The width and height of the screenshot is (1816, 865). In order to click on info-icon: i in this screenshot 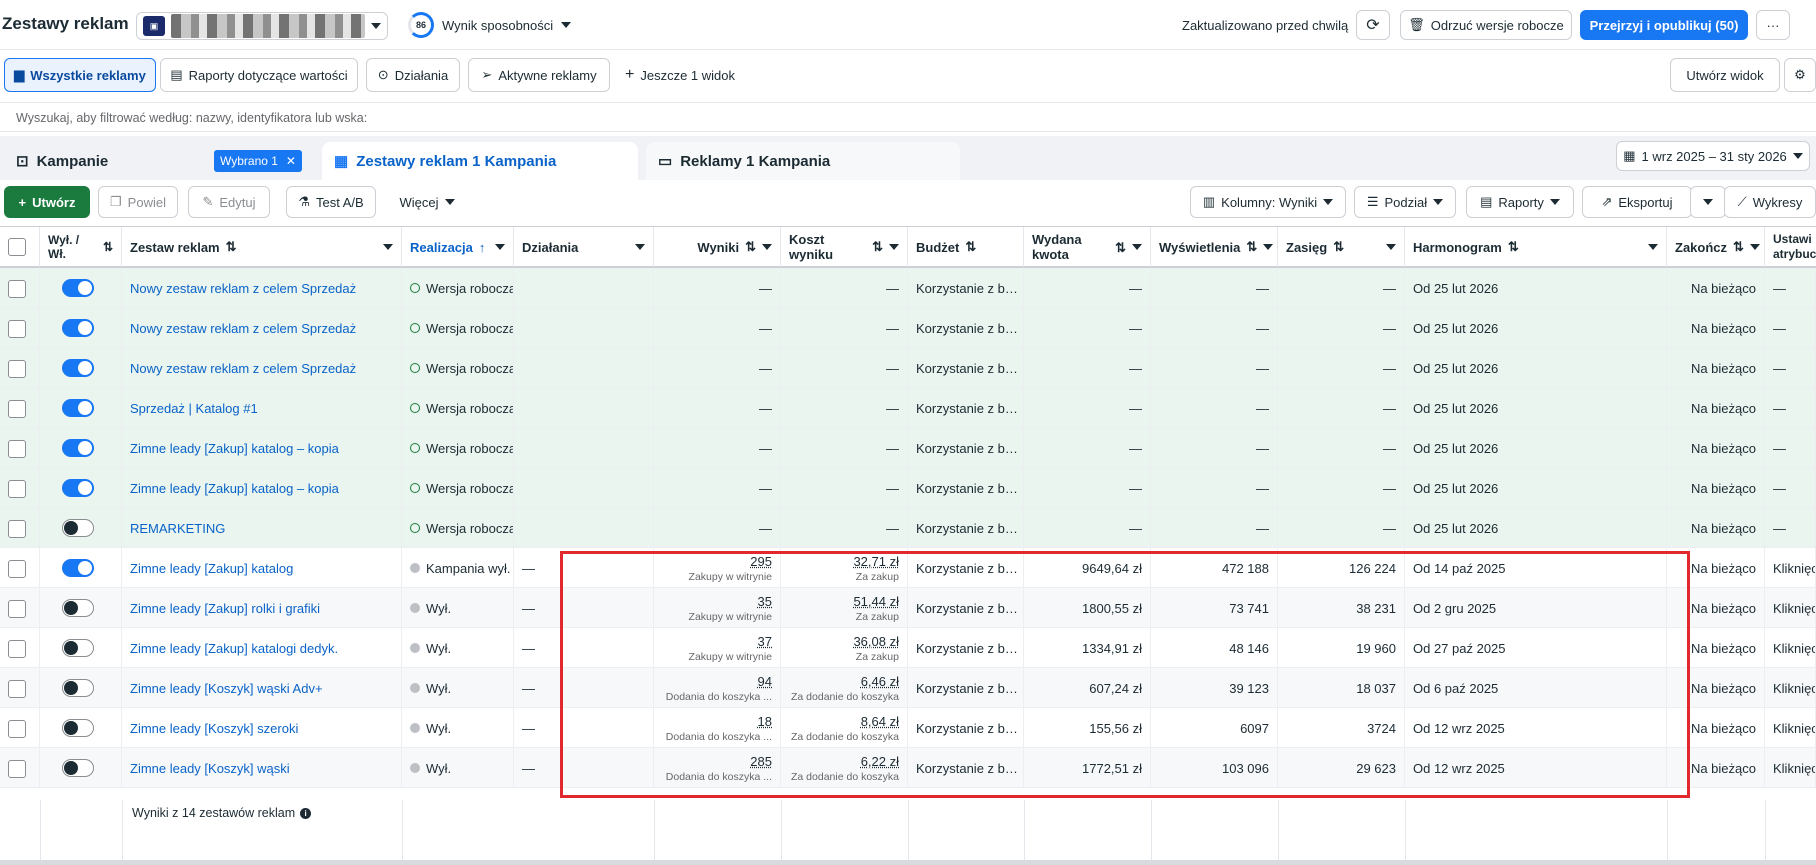, I will do `click(306, 813)`.